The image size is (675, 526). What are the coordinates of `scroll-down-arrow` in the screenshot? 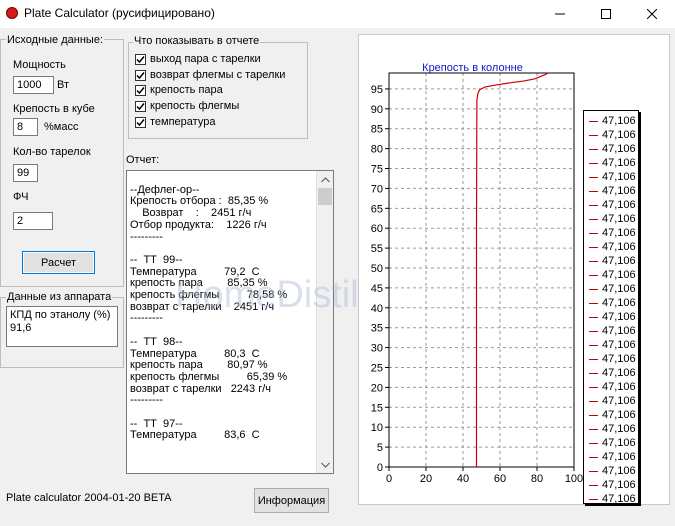 It's located at (325, 464).